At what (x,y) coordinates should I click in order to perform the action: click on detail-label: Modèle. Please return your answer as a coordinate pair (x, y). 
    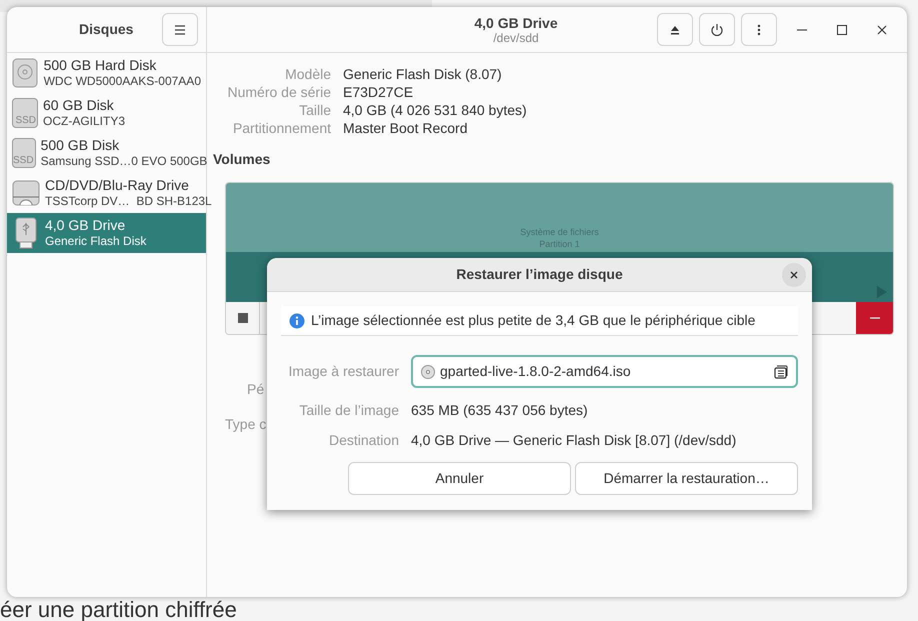
    Looking at the image, I should click on (307, 74).